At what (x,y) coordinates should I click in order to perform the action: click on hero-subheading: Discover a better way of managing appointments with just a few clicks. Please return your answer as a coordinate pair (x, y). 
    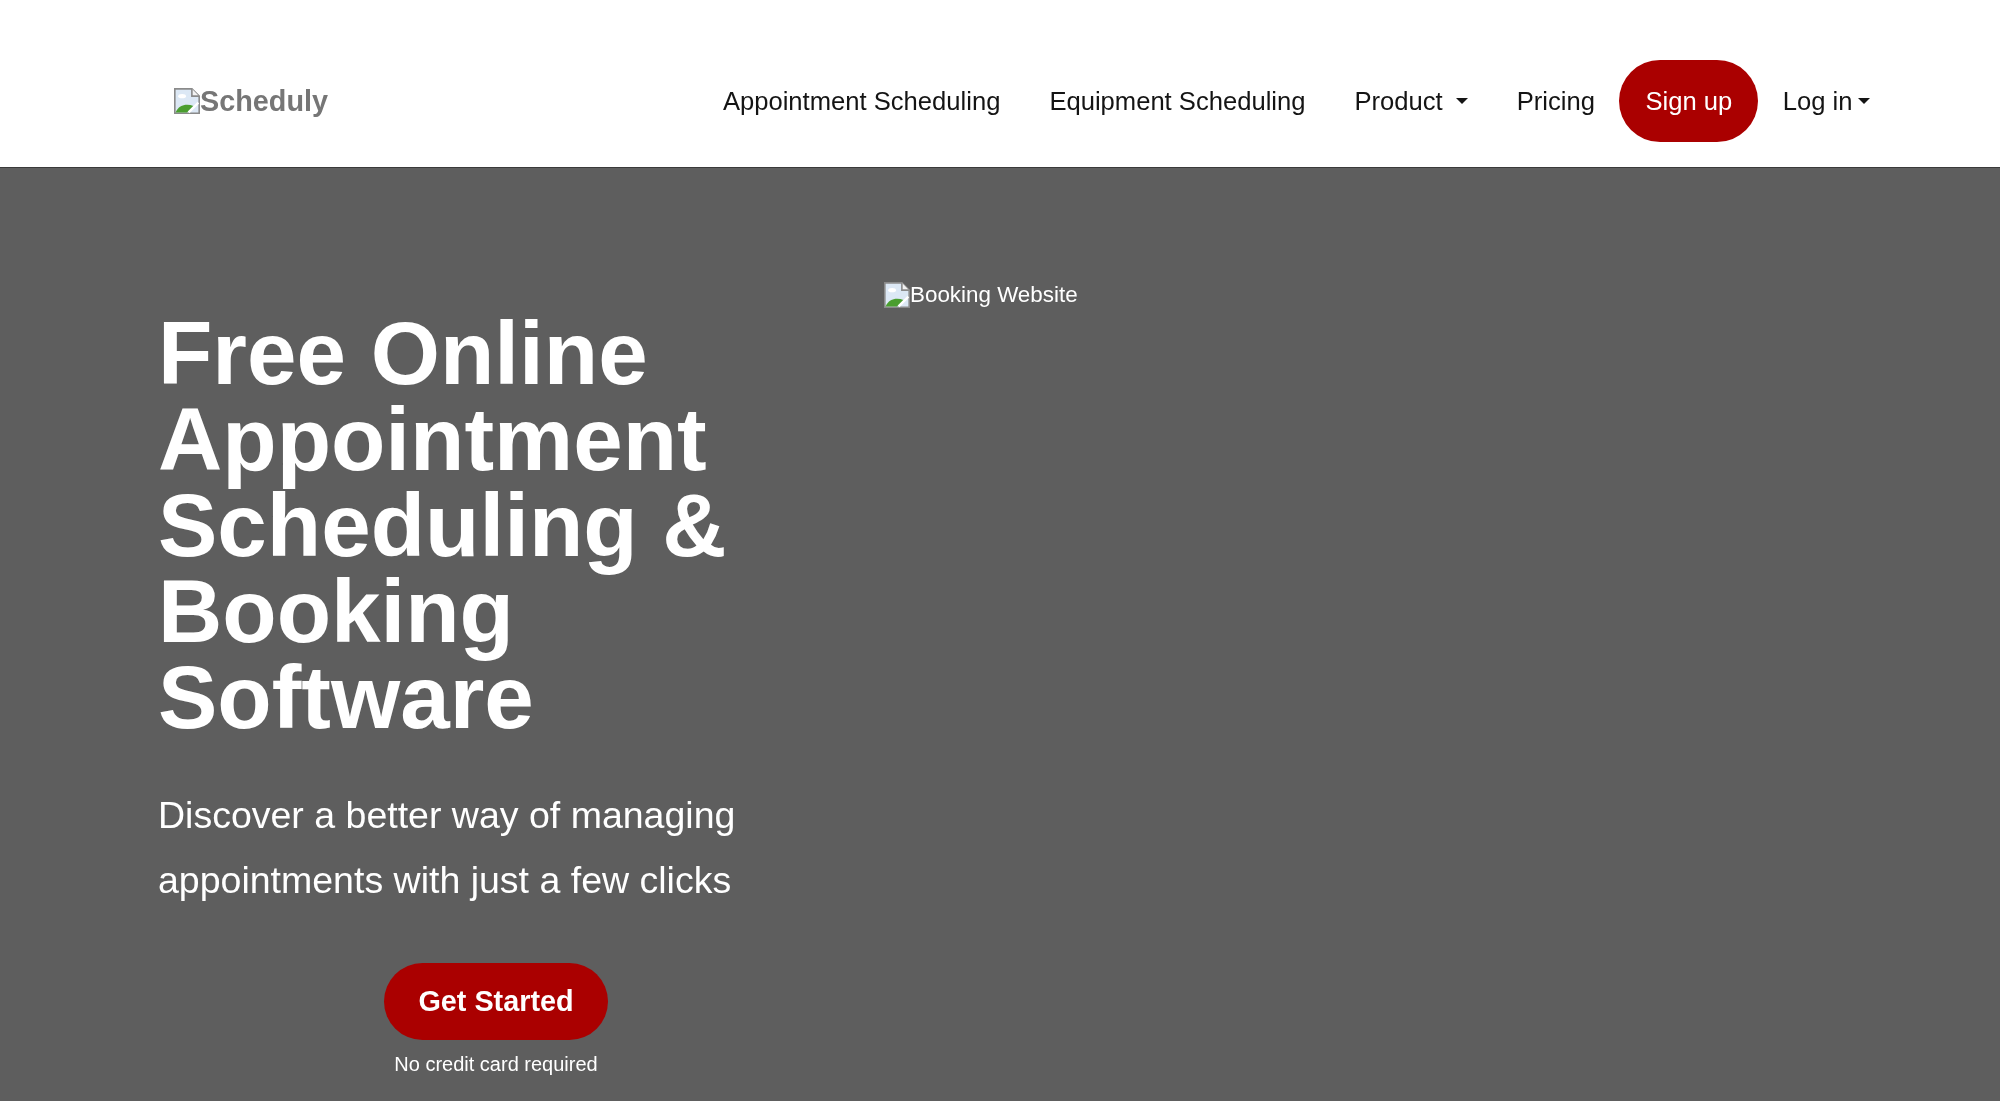
    Looking at the image, I should click on (447, 848).